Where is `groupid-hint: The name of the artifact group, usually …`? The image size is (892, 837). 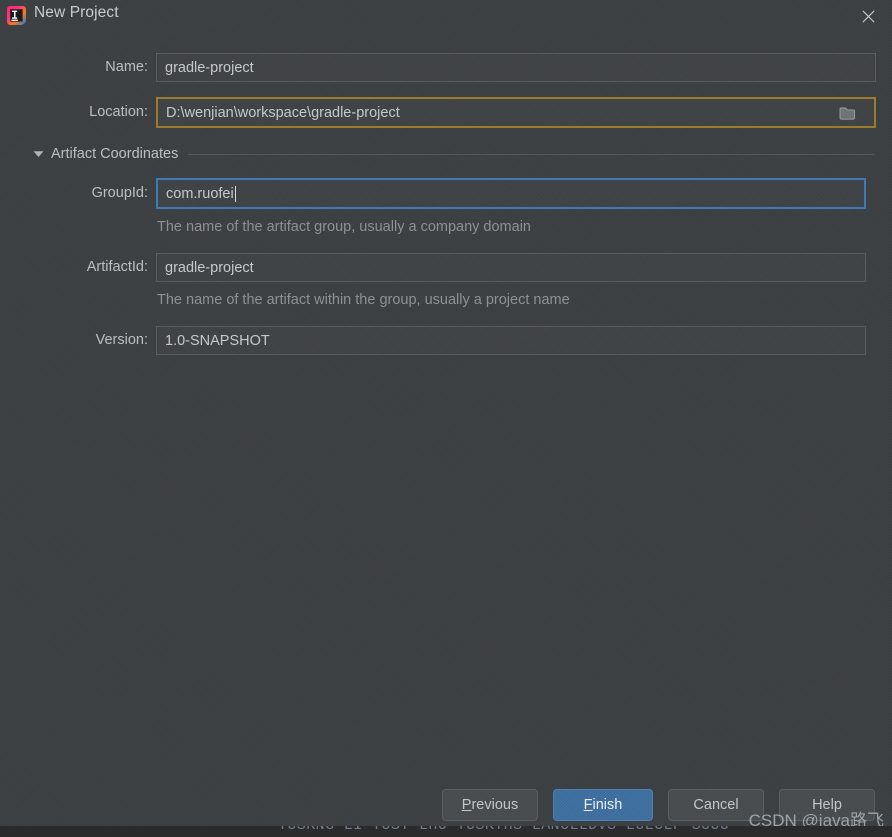 groupid-hint: The name of the artifact group, usually … is located at coordinates (344, 227).